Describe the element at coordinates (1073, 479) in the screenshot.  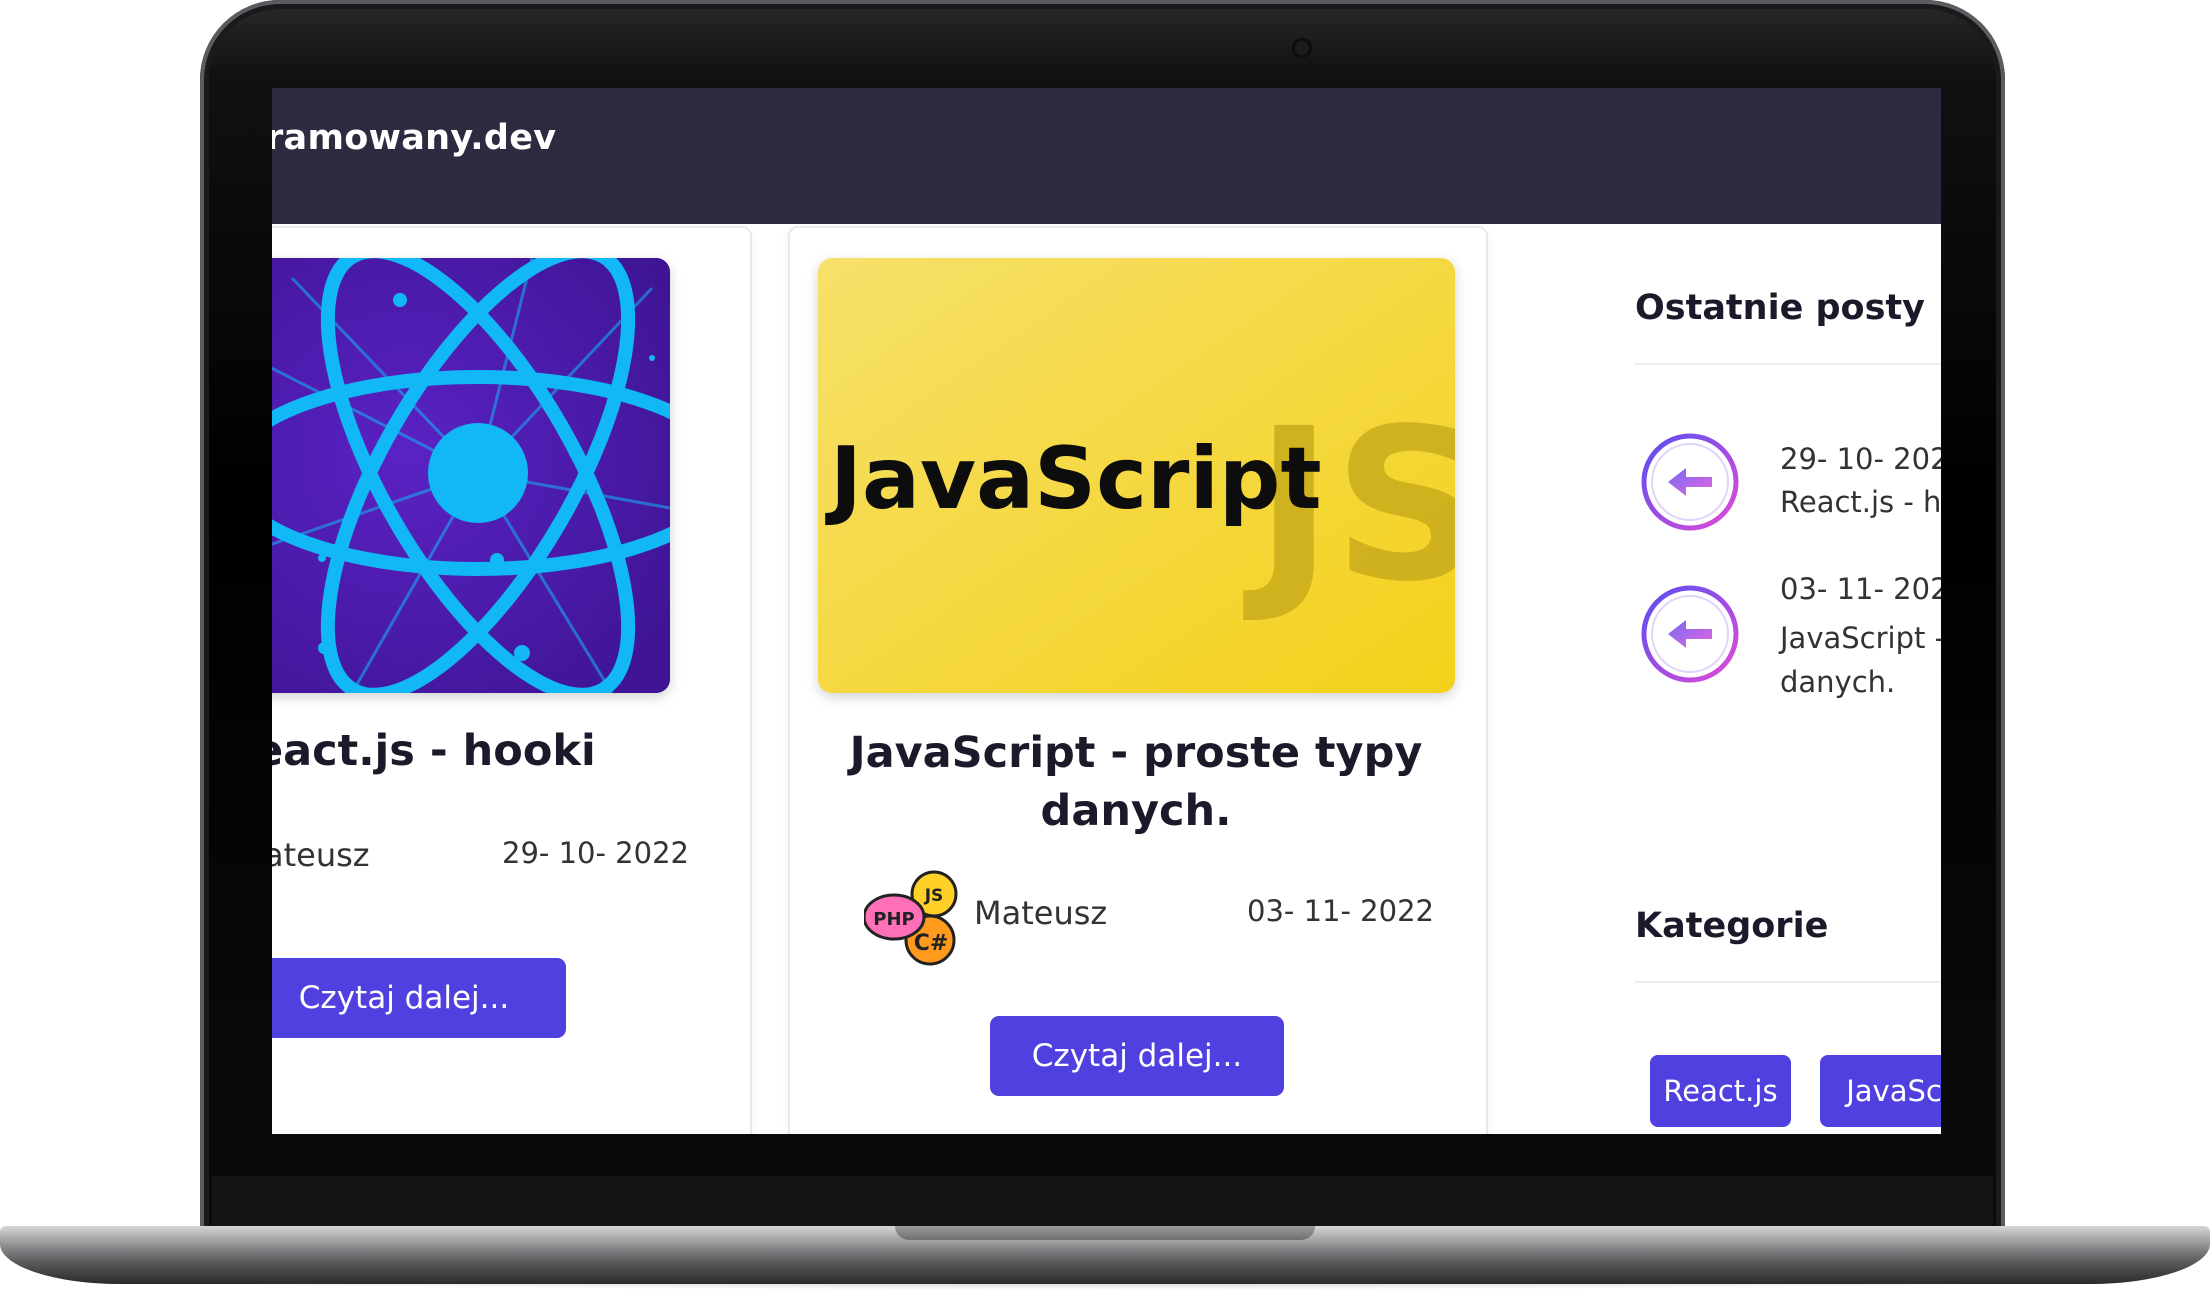
I see `javascript-thumb-text: JavaScript` at that location.